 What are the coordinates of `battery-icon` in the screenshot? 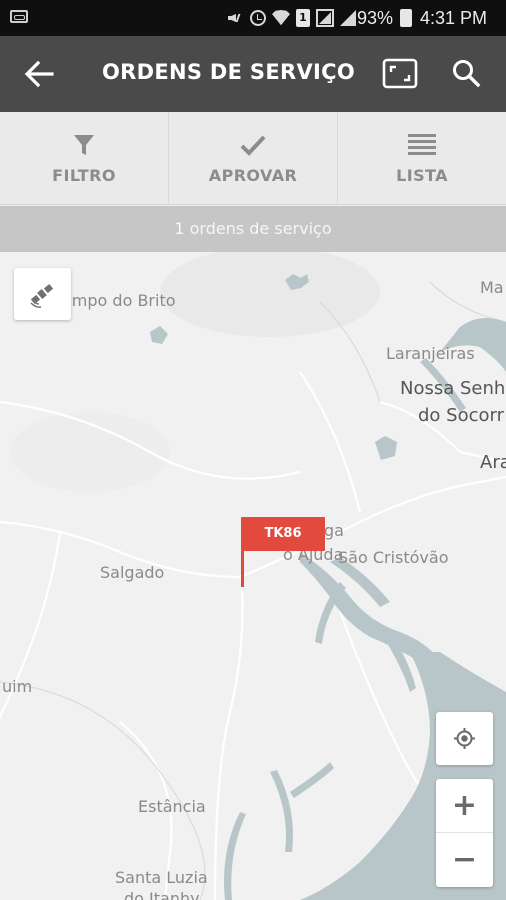 It's located at (406, 18).